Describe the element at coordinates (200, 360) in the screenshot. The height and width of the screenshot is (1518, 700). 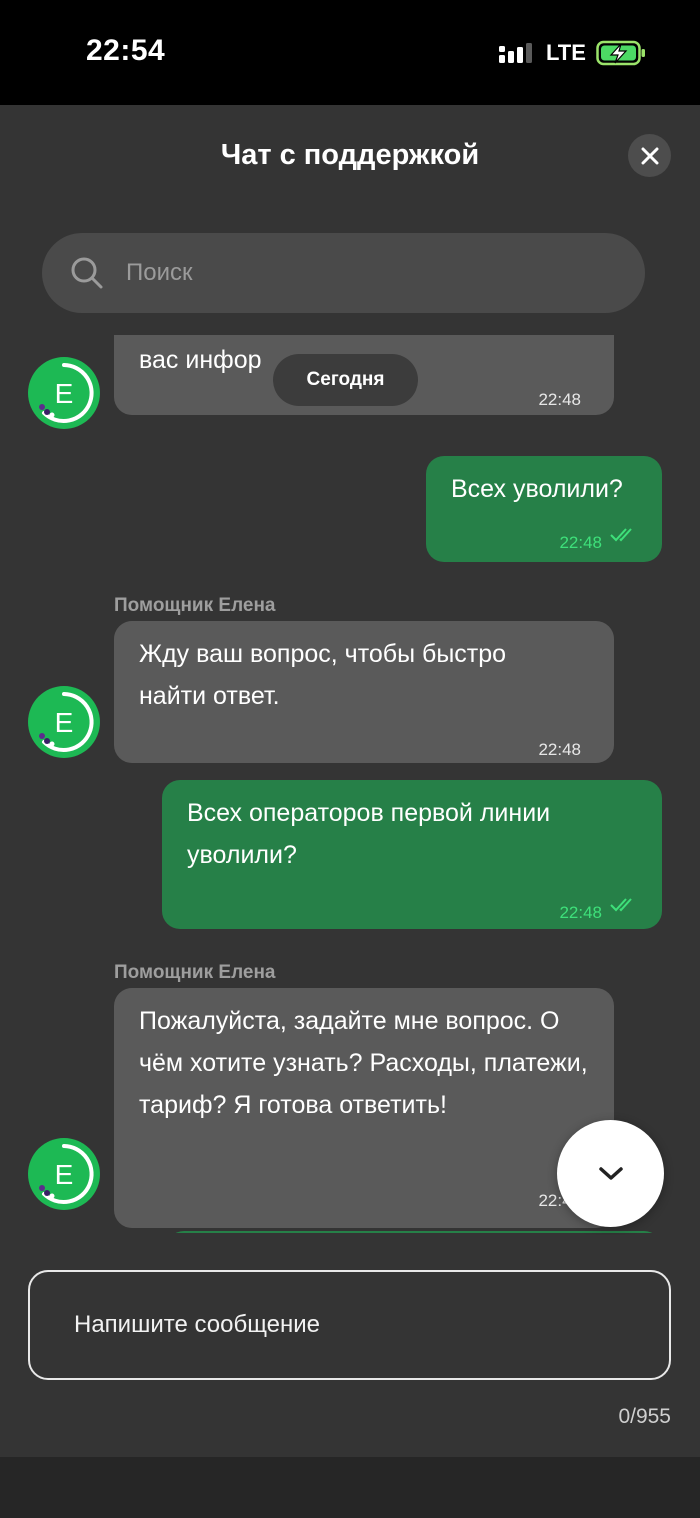
I see `message-text: вас инфор` at that location.